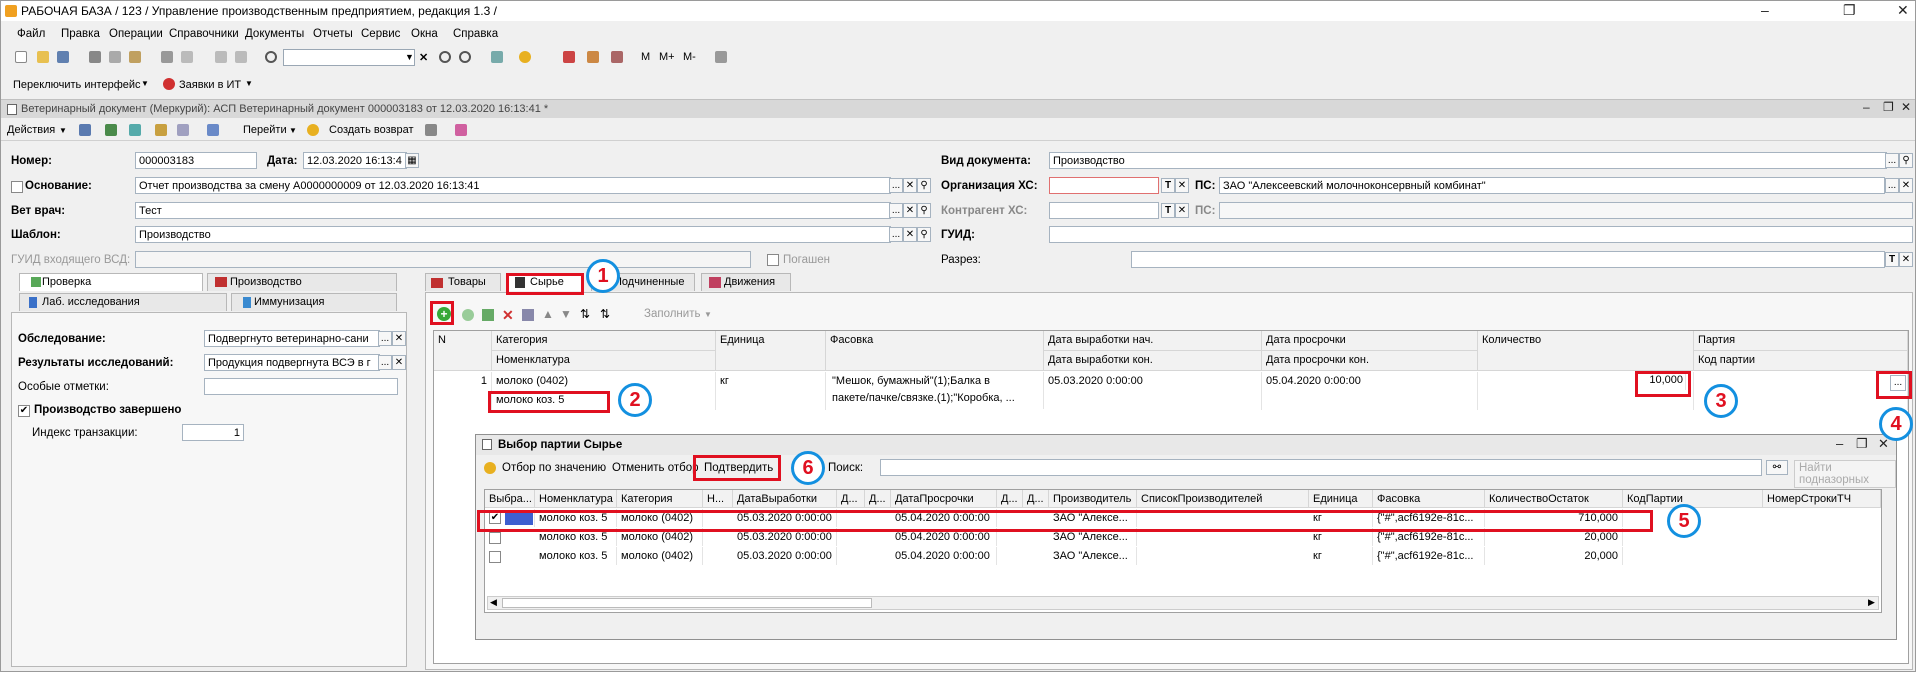  Describe the element at coordinates (468, 315) in the screenshot. I see `copy-row-icon` at that location.